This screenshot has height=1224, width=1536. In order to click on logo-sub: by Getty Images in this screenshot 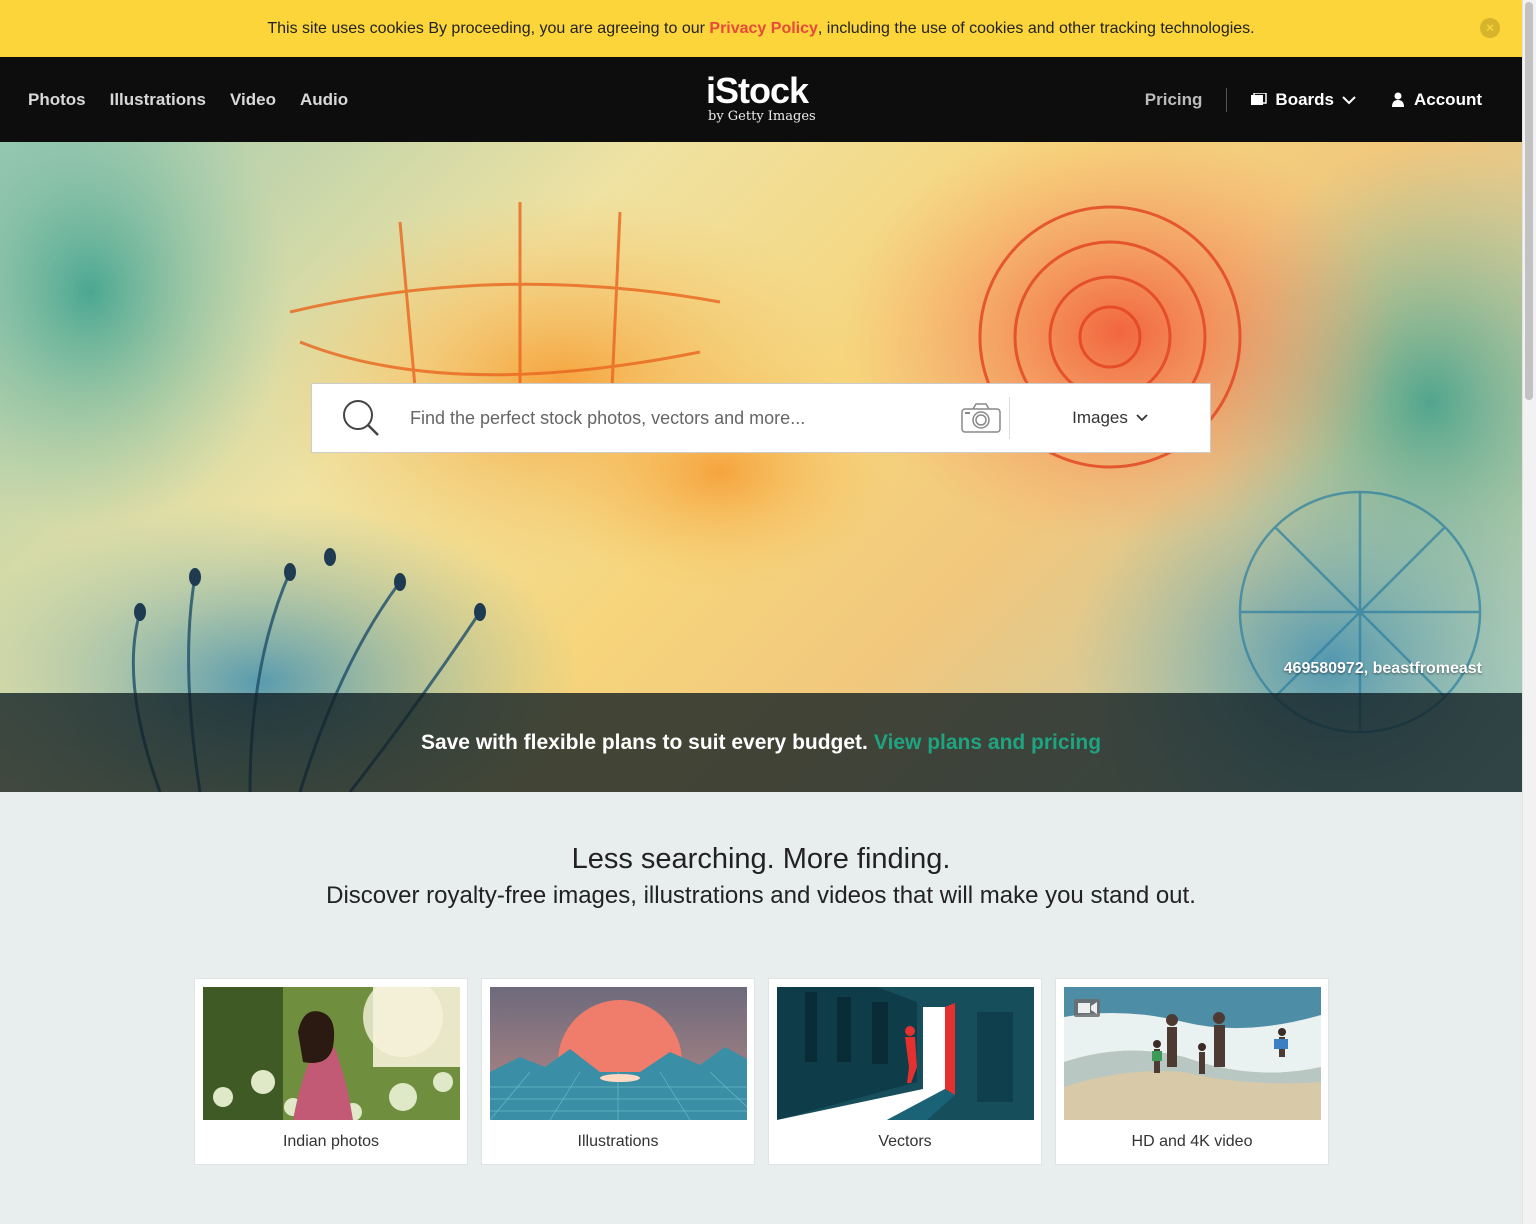, I will do `click(762, 116)`.